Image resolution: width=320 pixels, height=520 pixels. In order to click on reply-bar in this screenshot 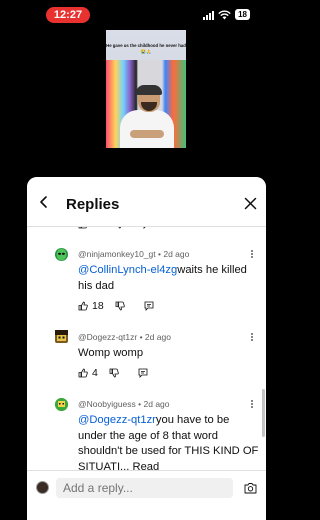, I will do `click(146, 495)`.